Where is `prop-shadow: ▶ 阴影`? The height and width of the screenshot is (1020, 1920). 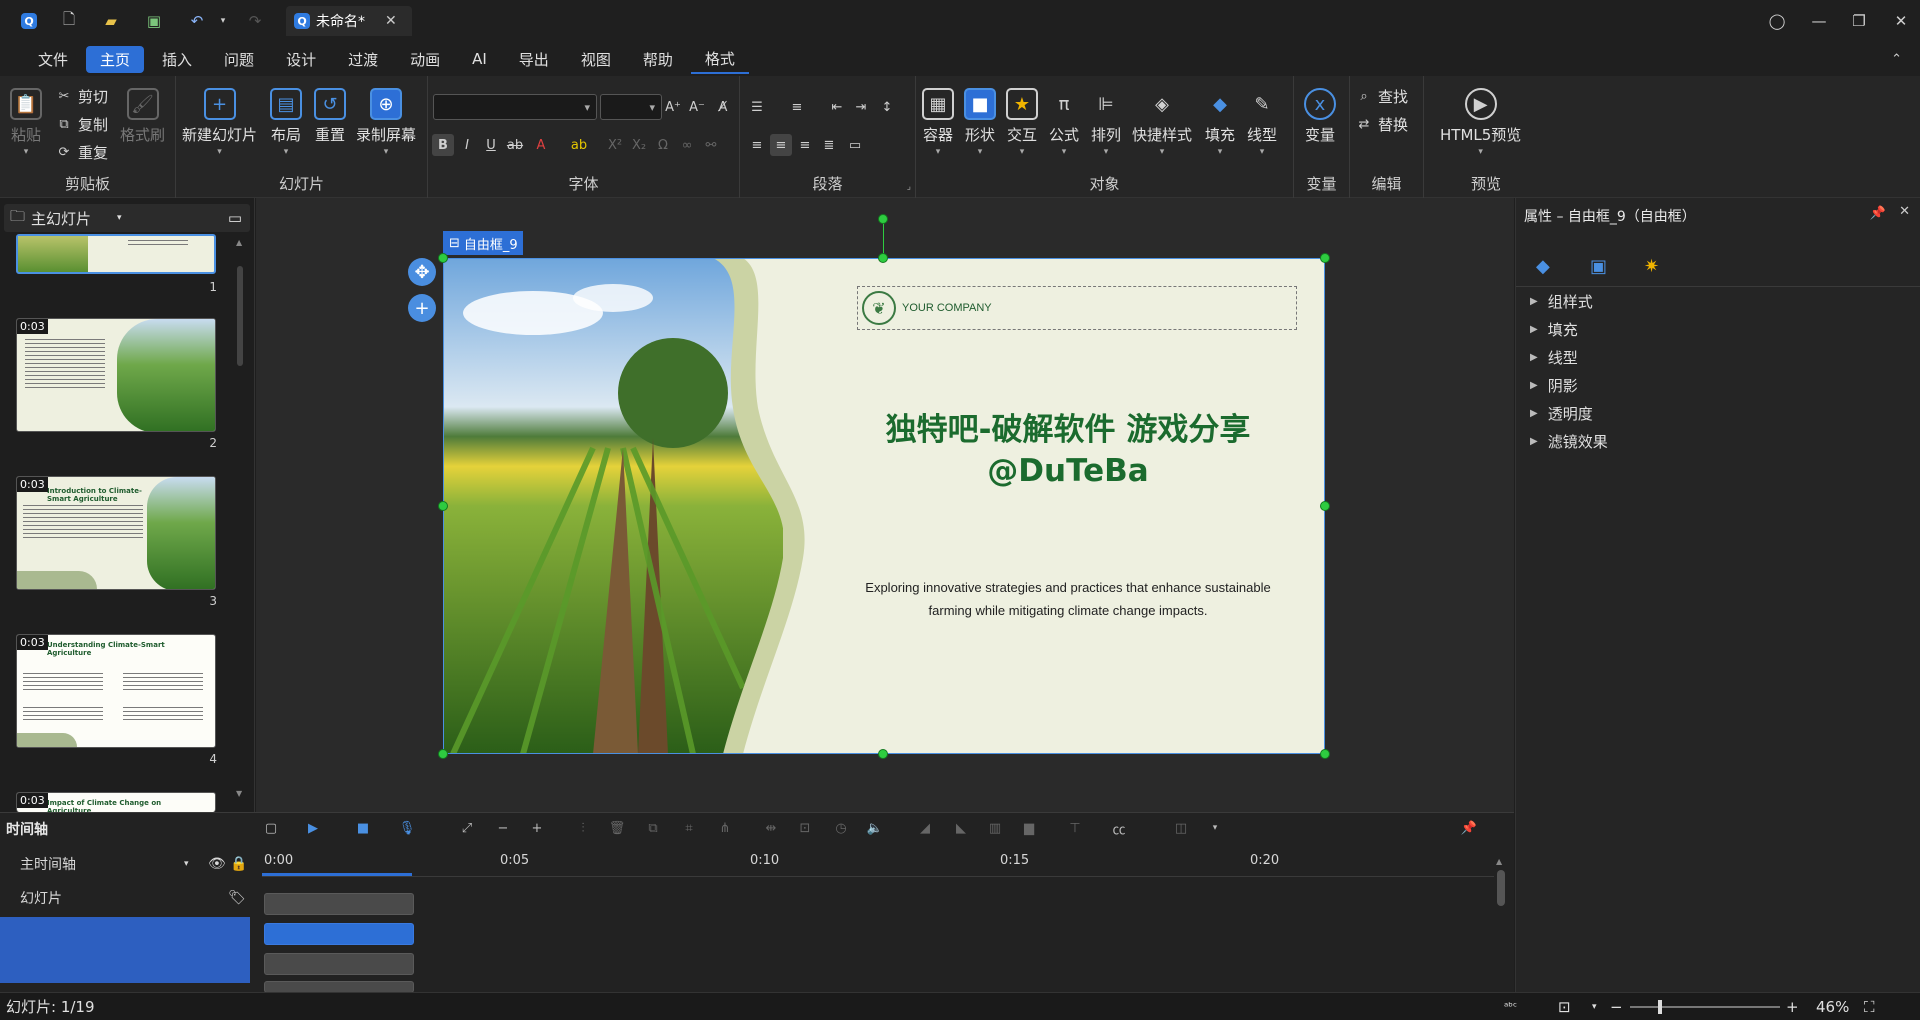
prop-shadow: ▶ 阴影 is located at coordinates (1554, 385).